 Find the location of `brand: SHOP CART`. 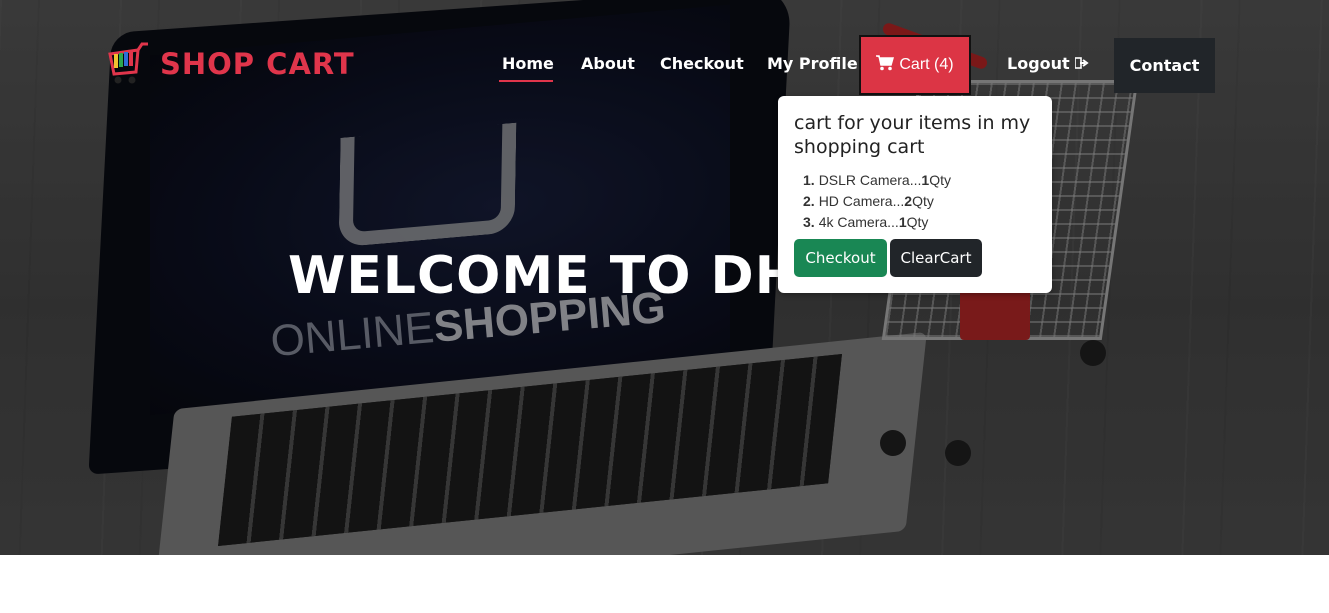

brand: SHOP CART is located at coordinates (230, 64).